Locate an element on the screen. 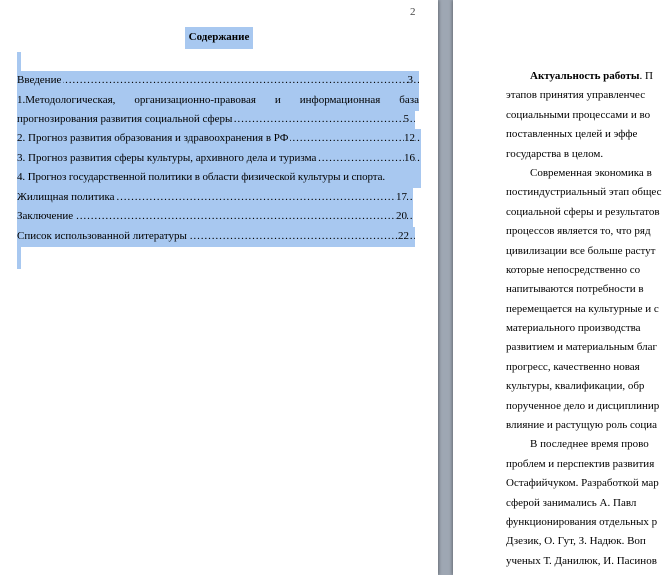 The width and height of the screenshot is (667, 575). body-line: ученых Т. Данилюк, И. Пасинов is located at coordinates (581, 560).